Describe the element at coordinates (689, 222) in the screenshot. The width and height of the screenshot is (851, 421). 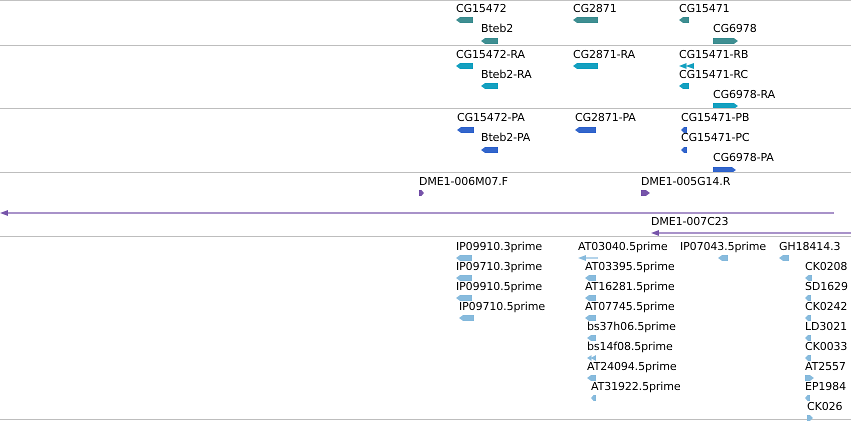
I see `feature-label: DME1-007C23` at that location.